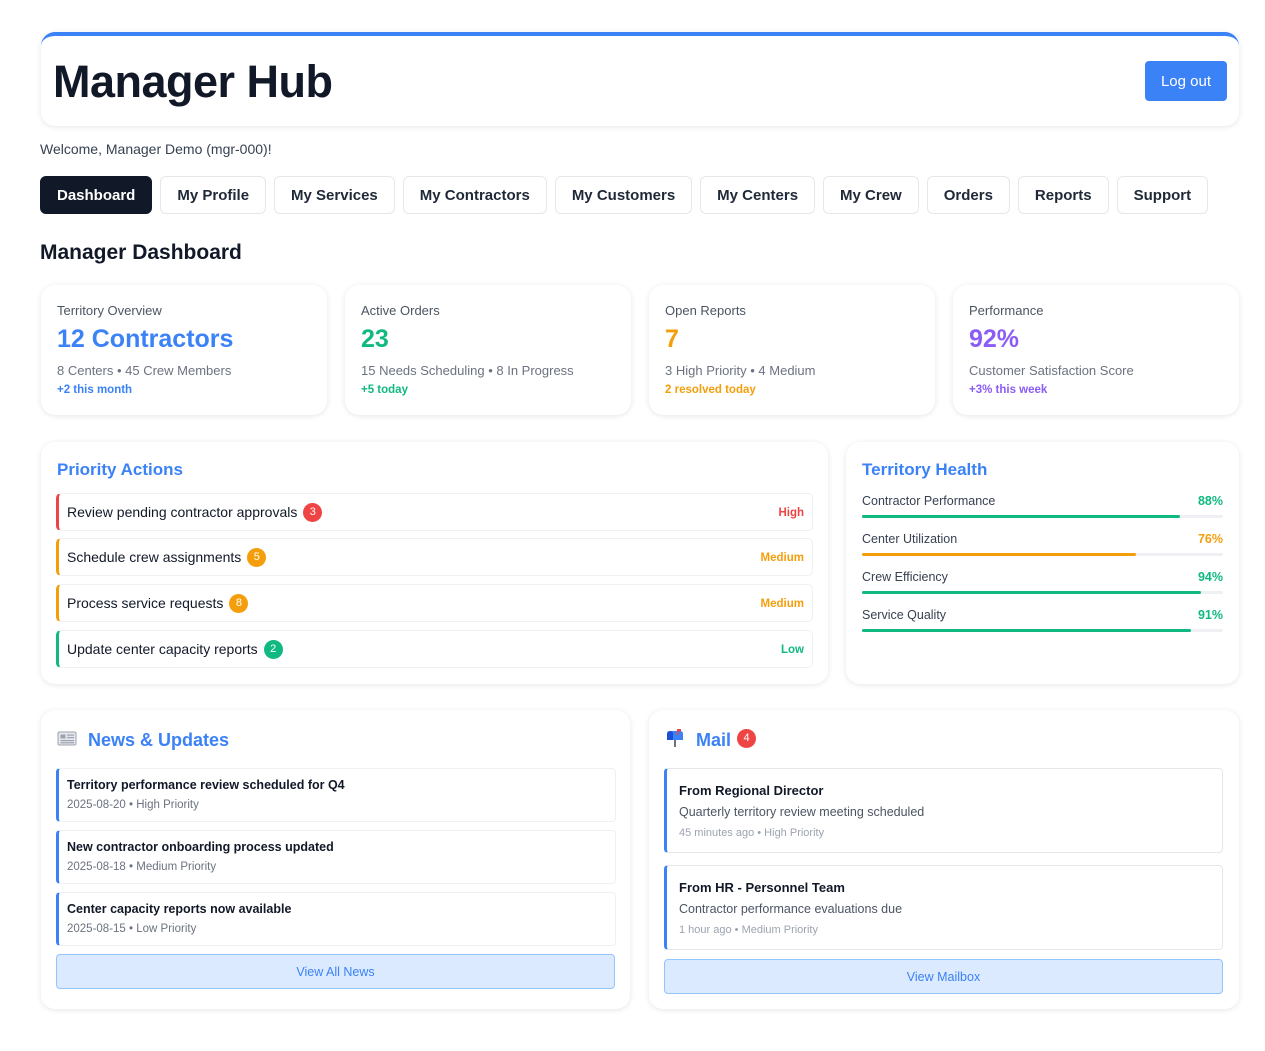 The image size is (1265, 1051). What do you see at coordinates (467, 370) in the screenshot?
I see `stat-sub: 15 Needs Scheduling • 8 In Progress` at bounding box center [467, 370].